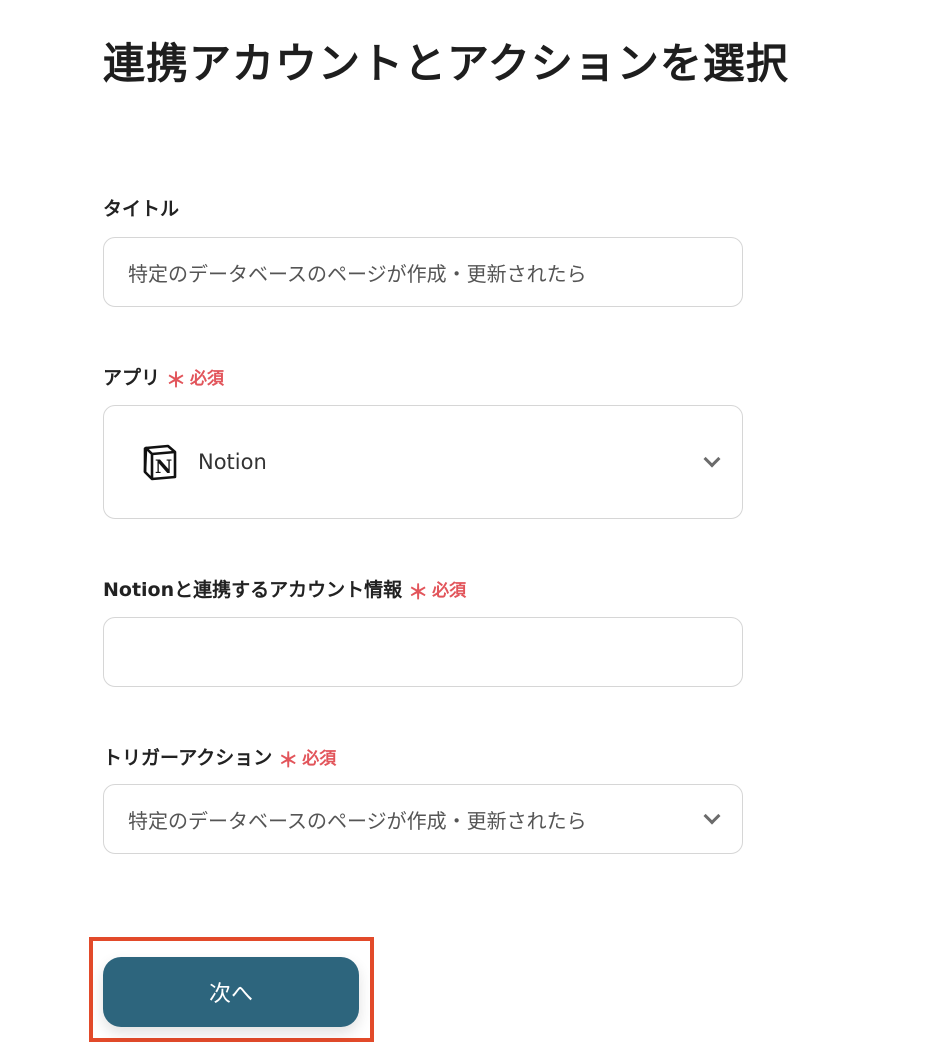 This screenshot has width=926, height=1064. Describe the element at coordinates (435, 652) in the screenshot. I see `account-input-field` at that location.